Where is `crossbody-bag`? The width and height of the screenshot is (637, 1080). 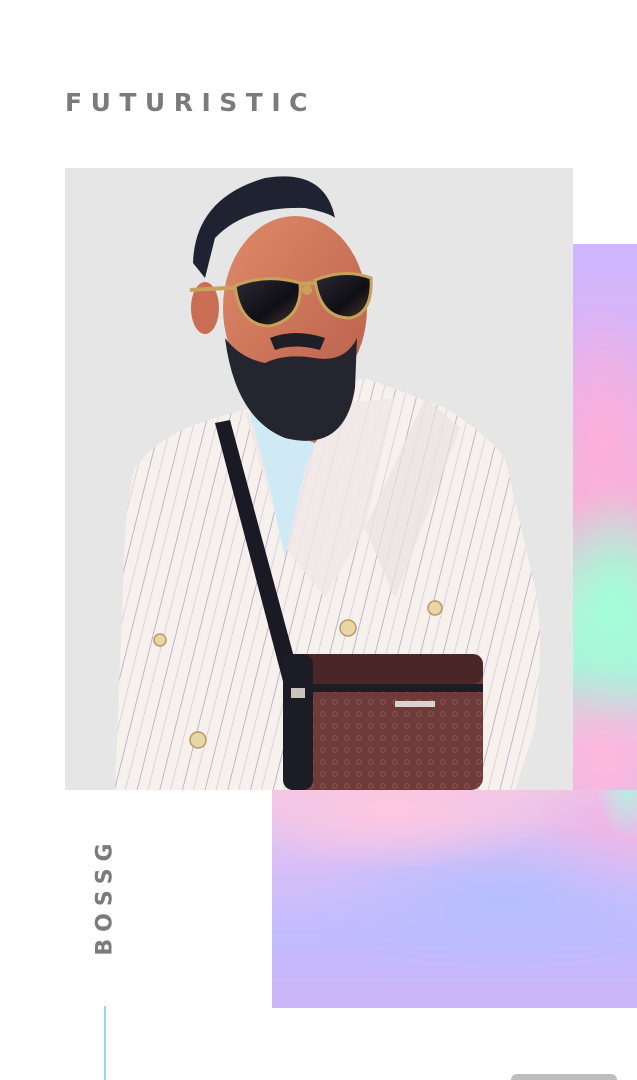 crossbody-bag is located at coordinates (383, 722).